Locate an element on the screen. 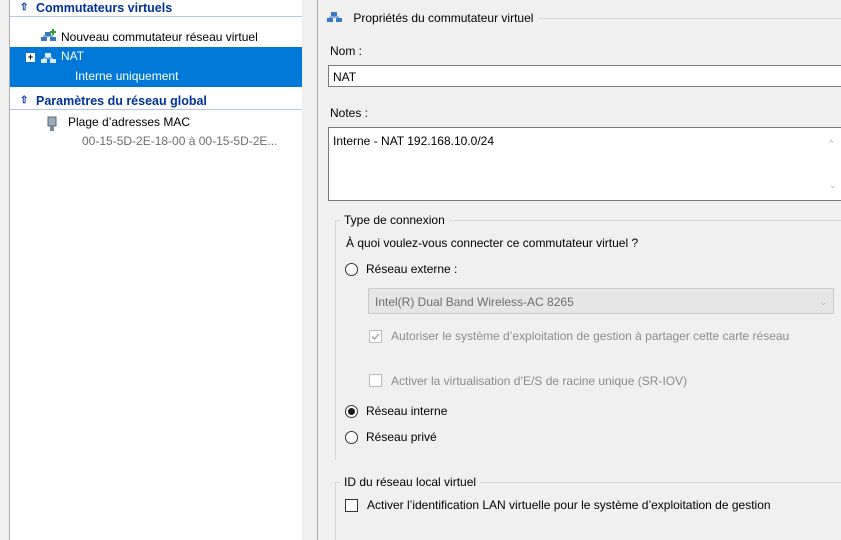  sriov-checkbox is located at coordinates (375, 380).